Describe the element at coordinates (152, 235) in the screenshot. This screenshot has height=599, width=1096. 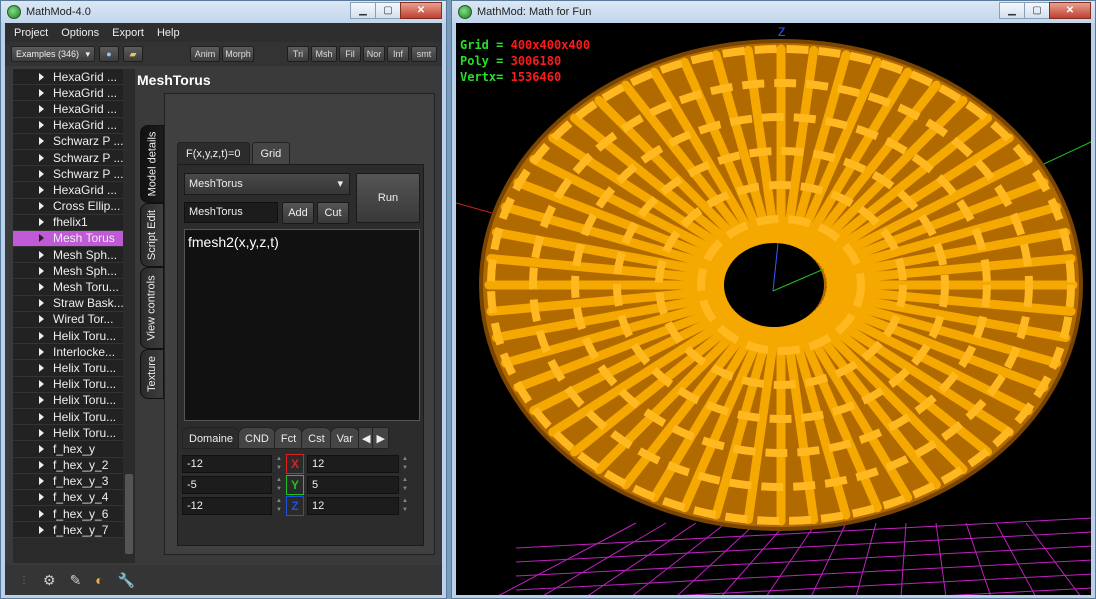
I see `tab-script-edit: Script Edit` at that location.